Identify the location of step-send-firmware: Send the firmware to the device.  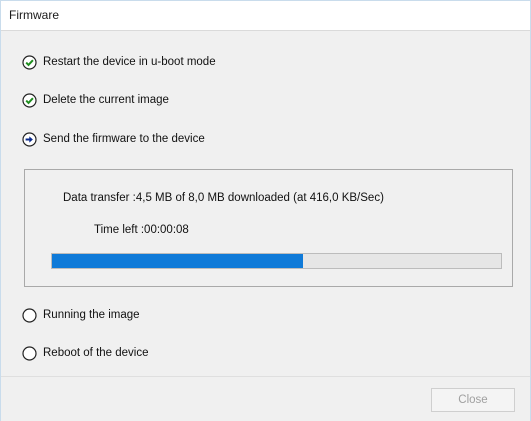
(113, 139).